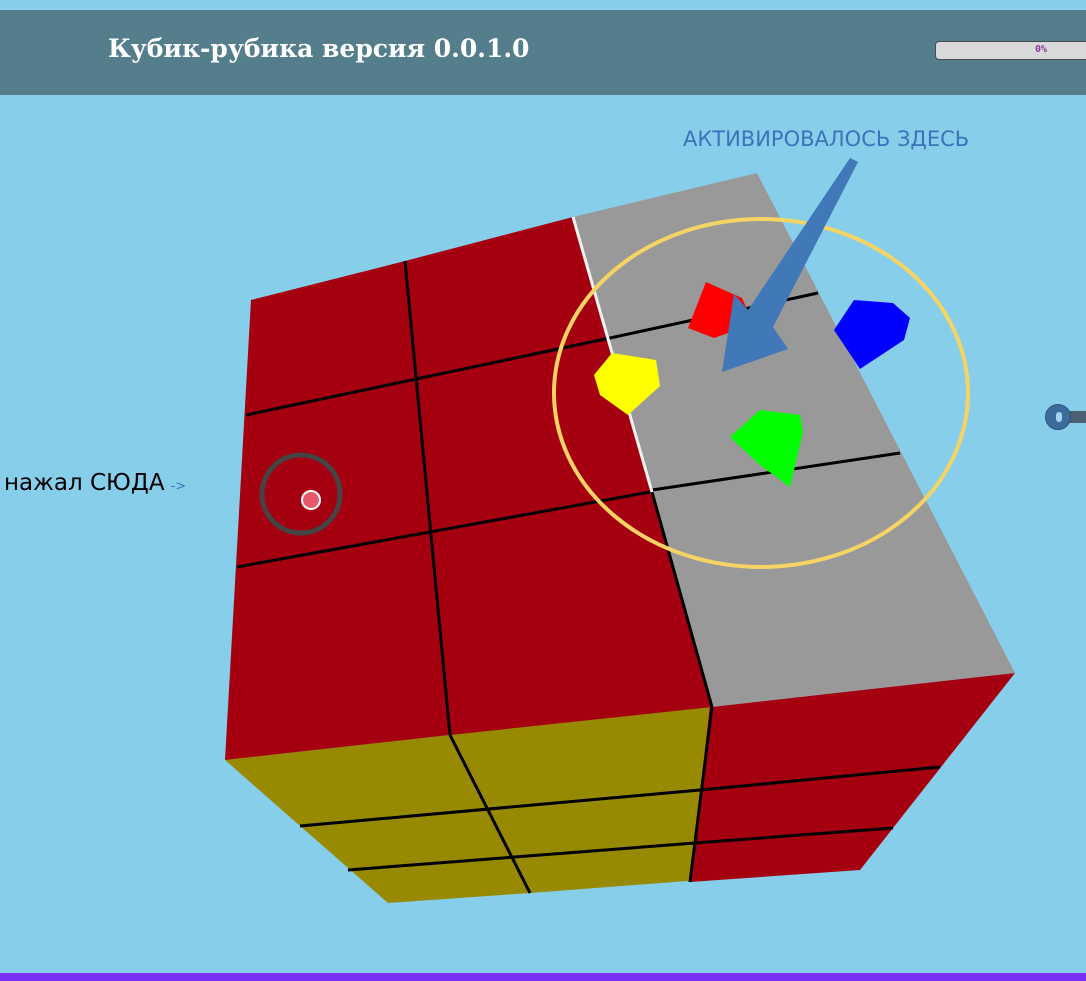 The height and width of the screenshot is (981, 1086). Describe the element at coordinates (1058, 417) in the screenshot. I see `toggle-knob-icon` at that location.